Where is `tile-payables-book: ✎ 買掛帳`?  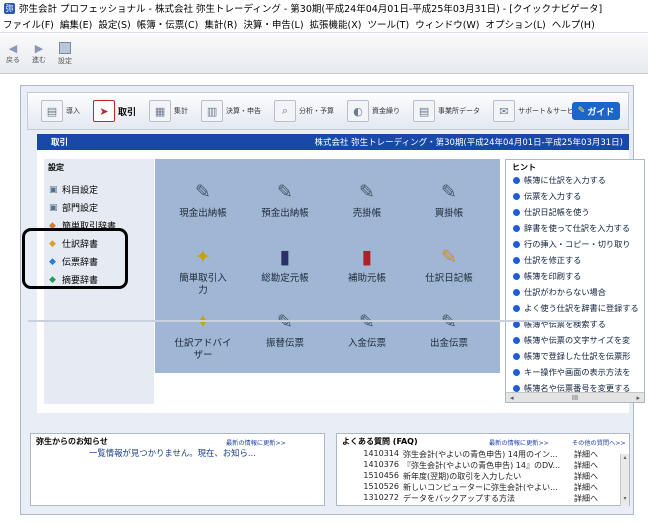 tile-payables-book: ✎ 買掛帳 is located at coordinates (449, 199).